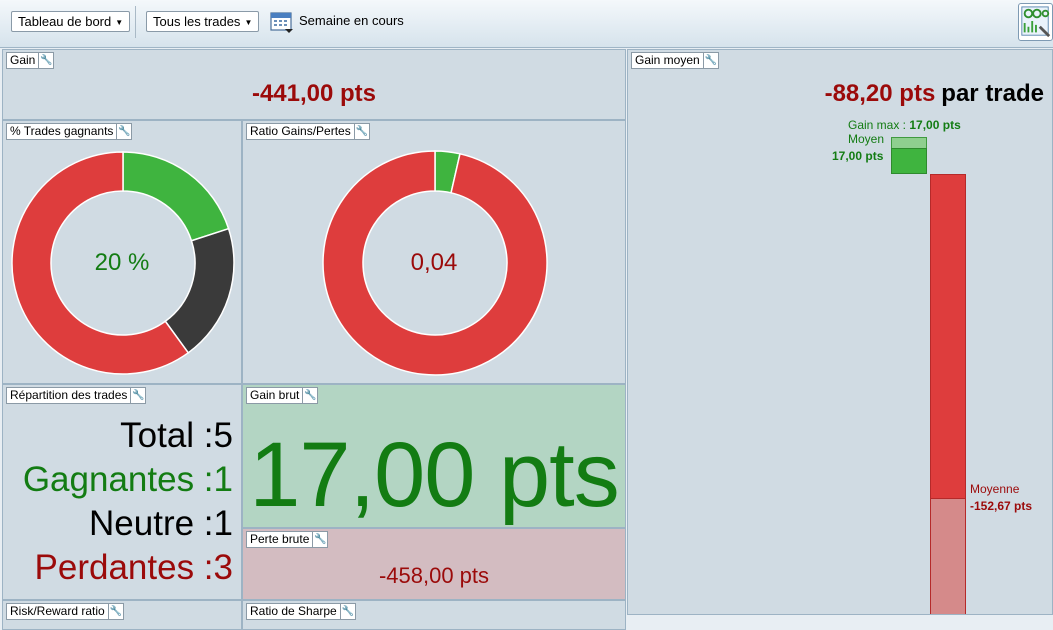 Image resolution: width=1053 pixels, height=630 pixels. Describe the element at coordinates (275, 395) in the screenshot. I see `panel-title-label: Gain brut` at that location.